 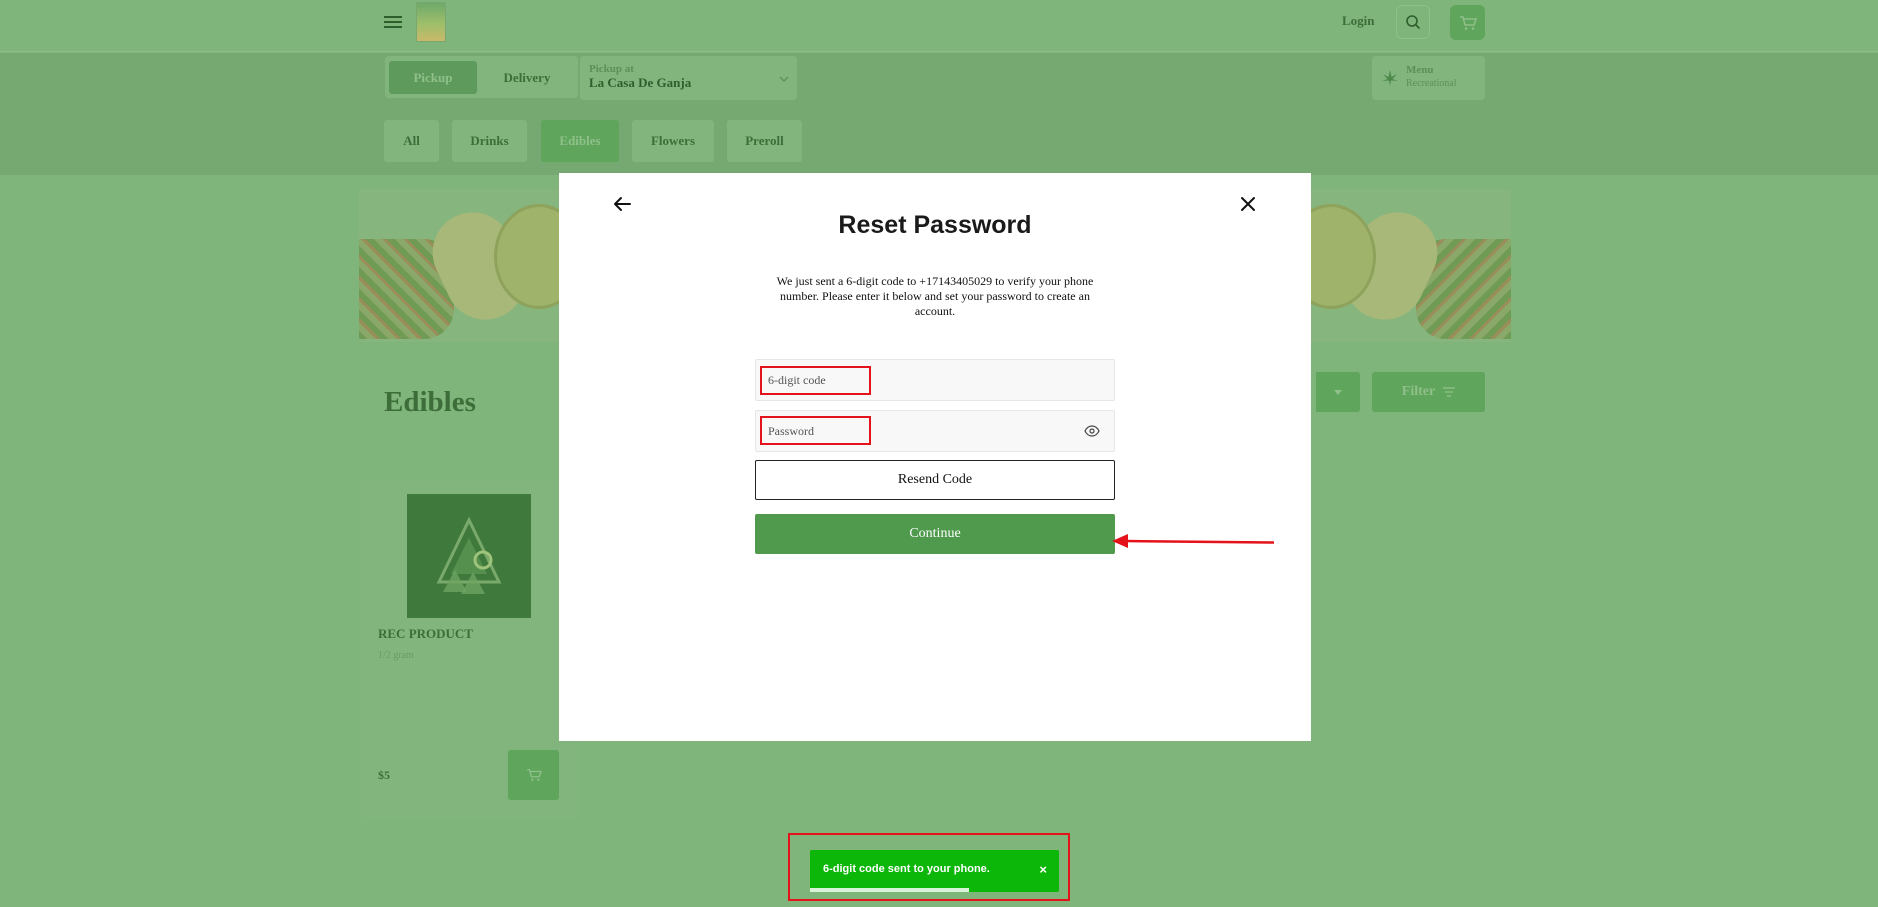 What do you see at coordinates (430, 402) in the screenshot?
I see `page-title: Edibles` at bounding box center [430, 402].